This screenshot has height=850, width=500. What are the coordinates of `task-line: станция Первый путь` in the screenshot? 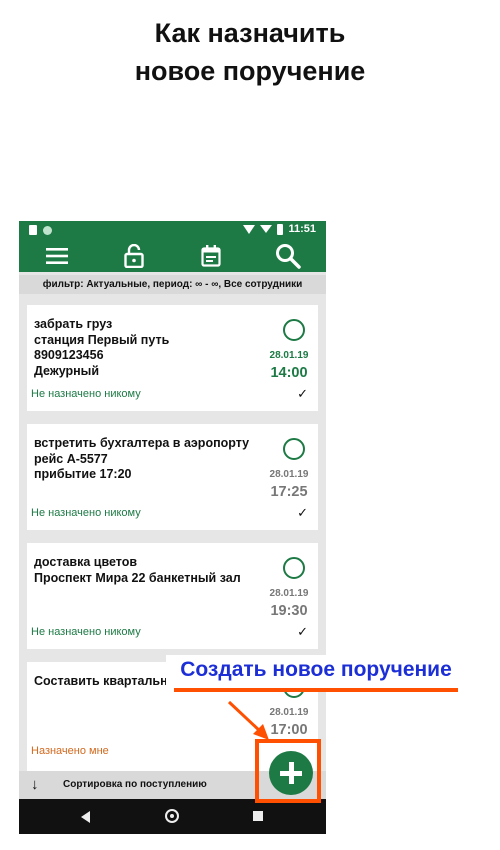 It's located at (102, 339).